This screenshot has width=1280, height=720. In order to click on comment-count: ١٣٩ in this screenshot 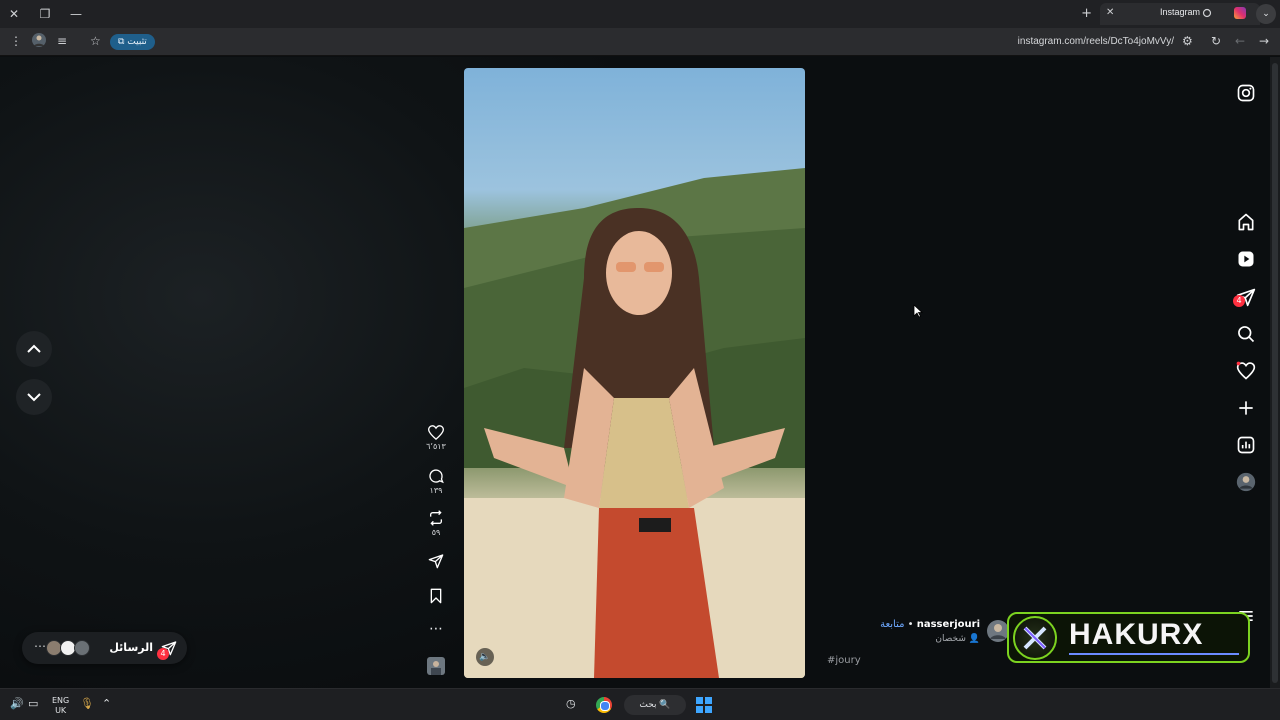, I will do `click(436, 490)`.